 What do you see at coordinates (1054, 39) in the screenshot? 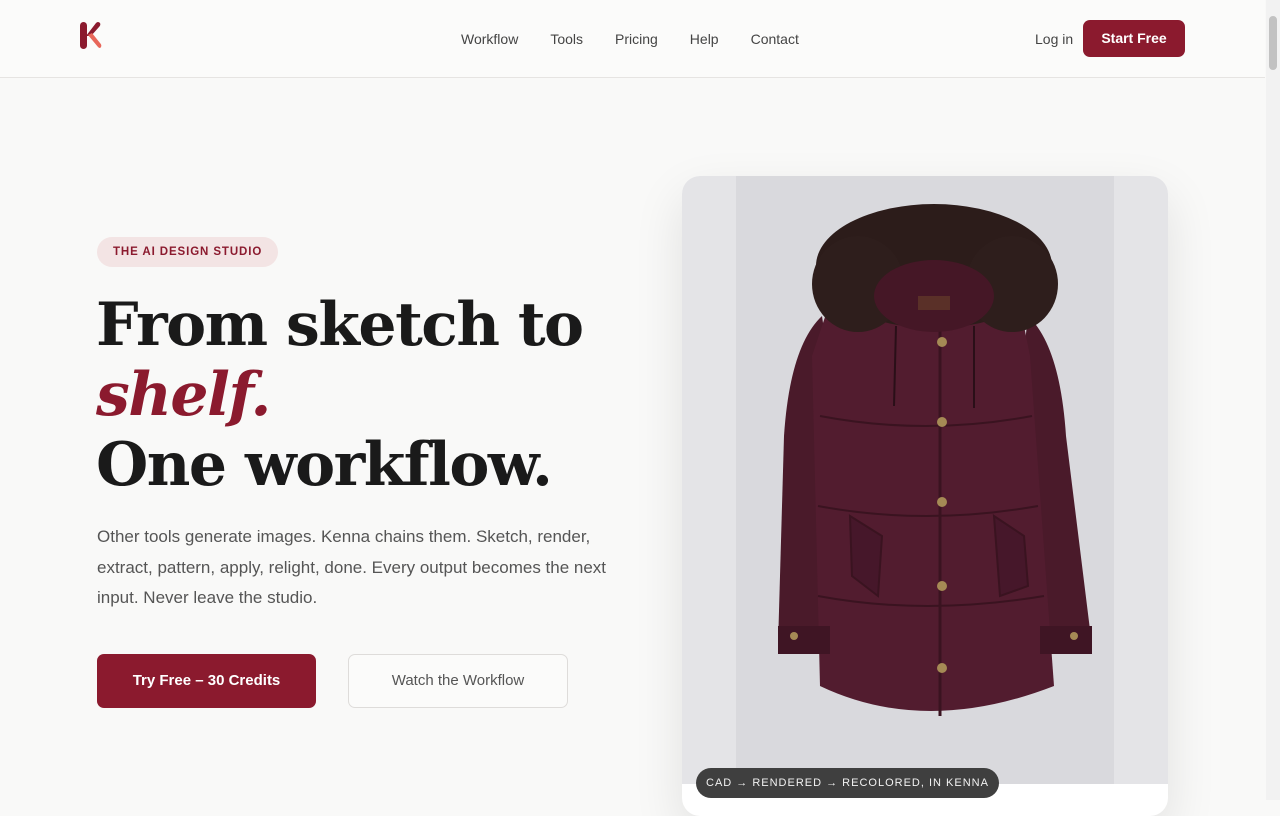
I see `login-link: Log in` at bounding box center [1054, 39].